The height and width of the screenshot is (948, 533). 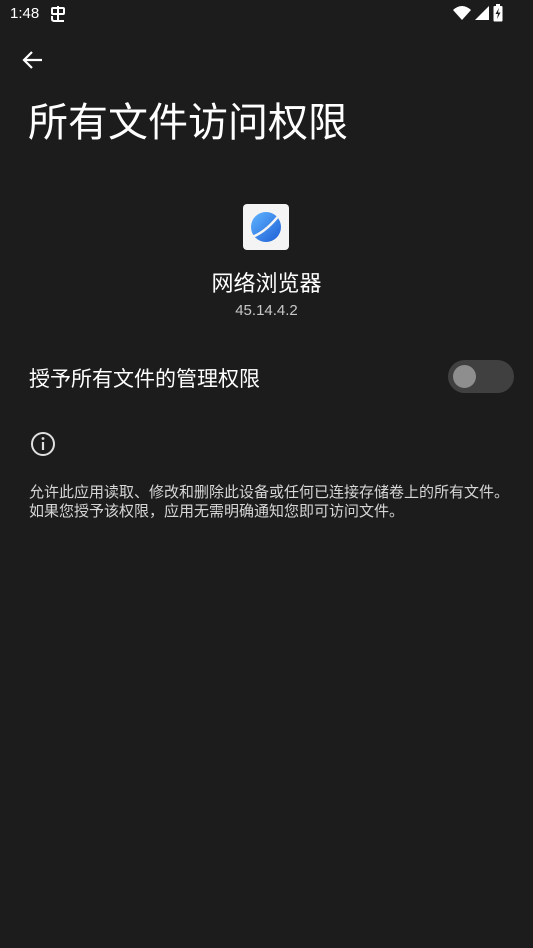 I want to click on battery-charging-icon, so click(x=498, y=15).